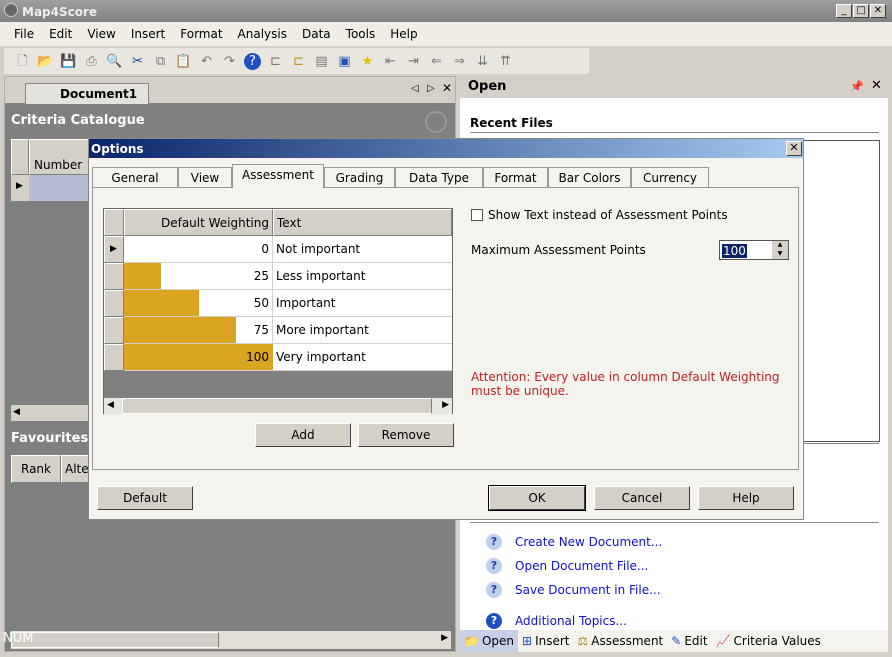 Image resolution: width=892 pixels, height=657 pixels. I want to click on print-preview-icon: 🔍, so click(114, 61).